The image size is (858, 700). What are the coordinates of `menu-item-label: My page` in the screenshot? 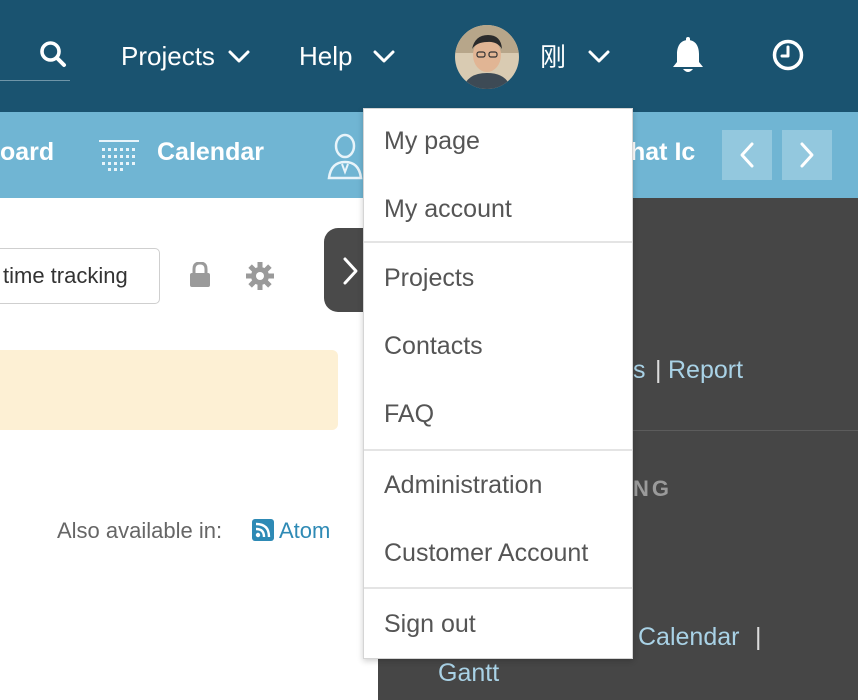 It's located at (432, 140).